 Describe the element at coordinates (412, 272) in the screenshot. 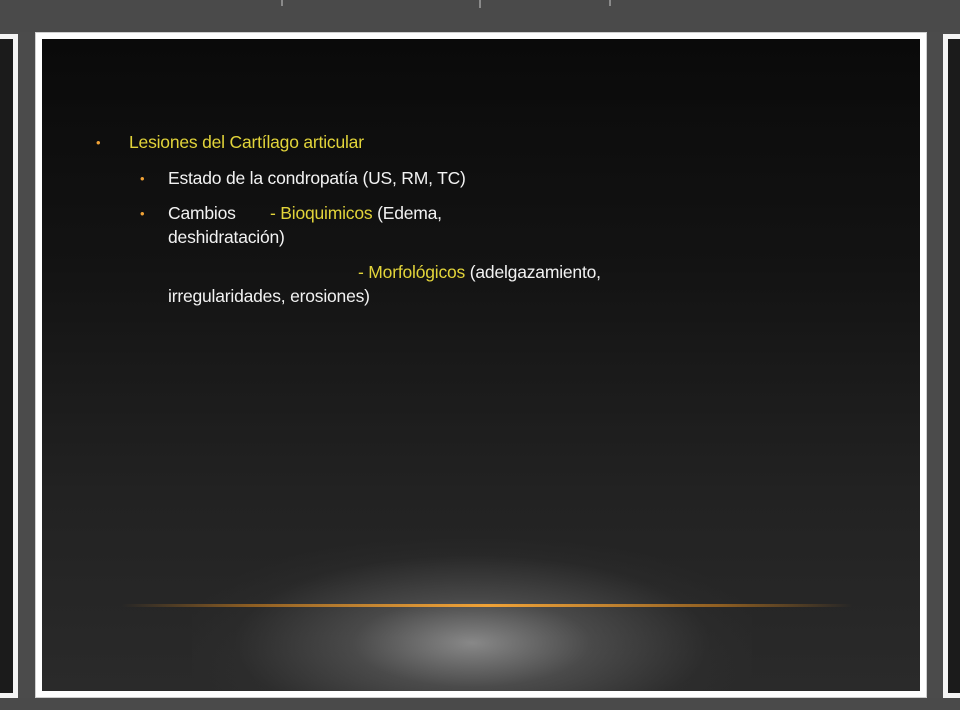

I see `morfologicos-highlight: - Morfológicos` at that location.